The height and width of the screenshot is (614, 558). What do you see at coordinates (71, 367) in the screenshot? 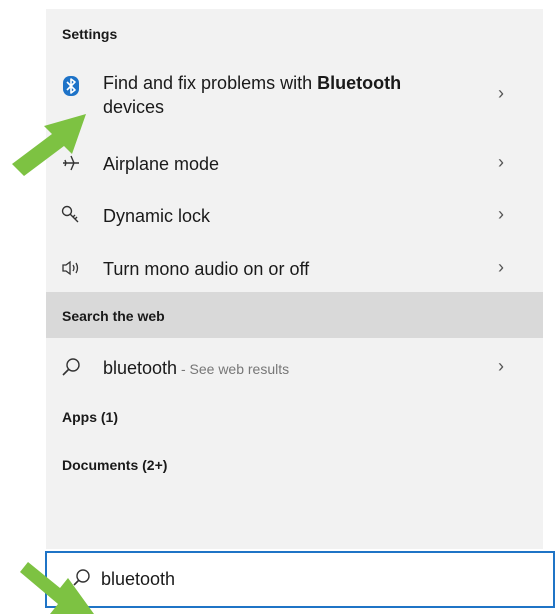
I see `search-icon` at bounding box center [71, 367].